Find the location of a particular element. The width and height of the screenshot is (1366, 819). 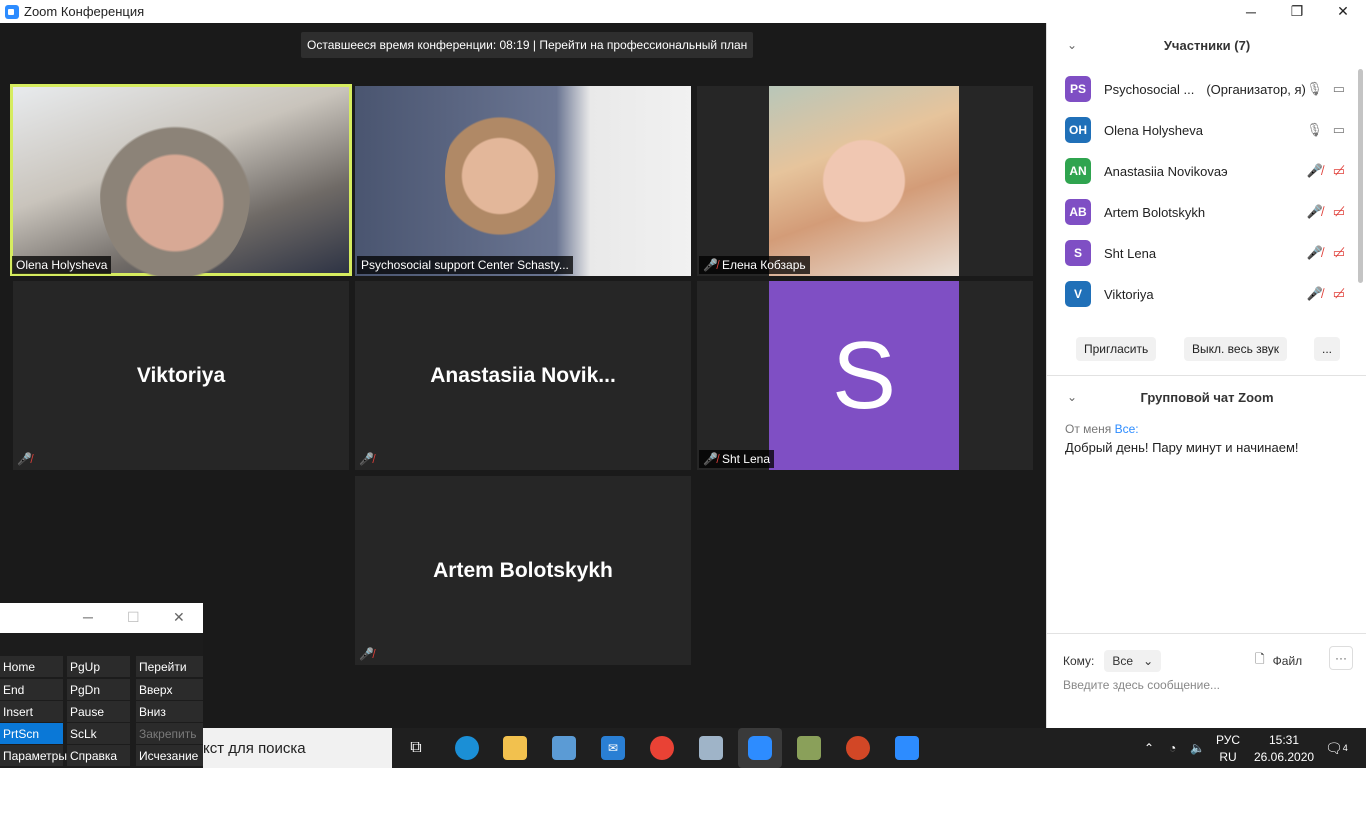

network-icon: ◔ is located at coordinates (1172, 748).